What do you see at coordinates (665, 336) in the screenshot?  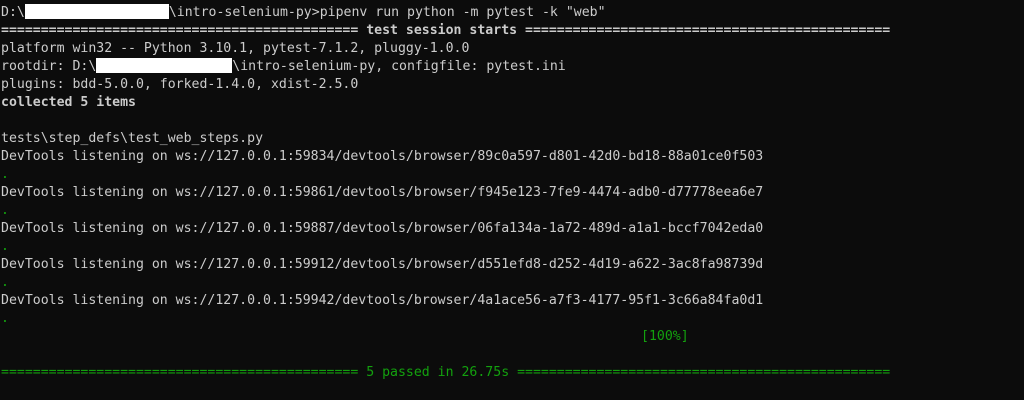 I see `progress-percent: [100%]` at bounding box center [665, 336].